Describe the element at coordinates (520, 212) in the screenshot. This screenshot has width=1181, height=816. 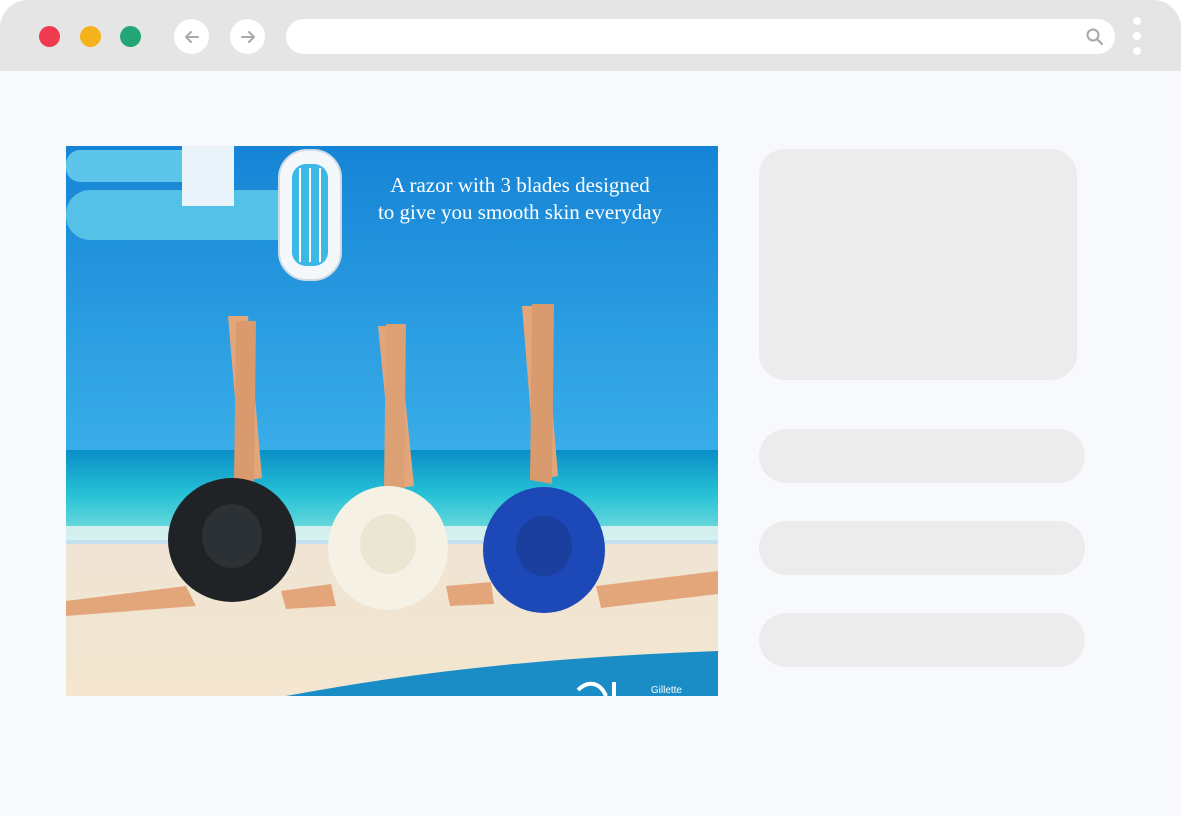
I see `ad-headline-line-2: to give you smooth skin everyday` at that location.